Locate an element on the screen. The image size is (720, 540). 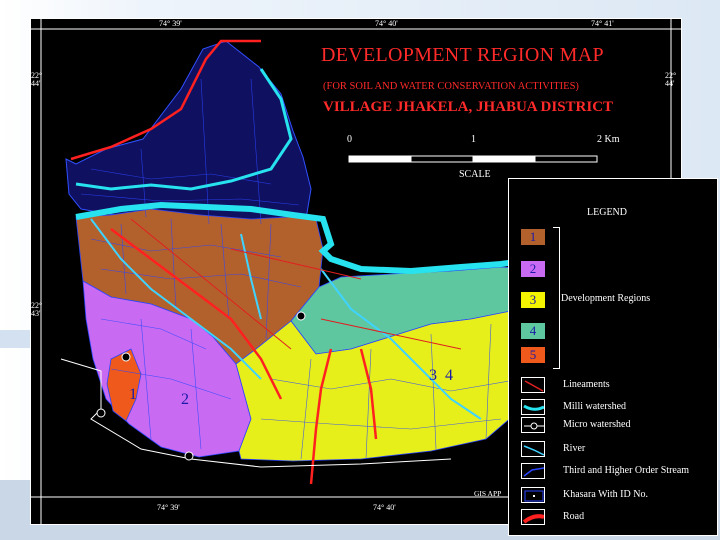
scale-mid: 1 is located at coordinates (473, 139).